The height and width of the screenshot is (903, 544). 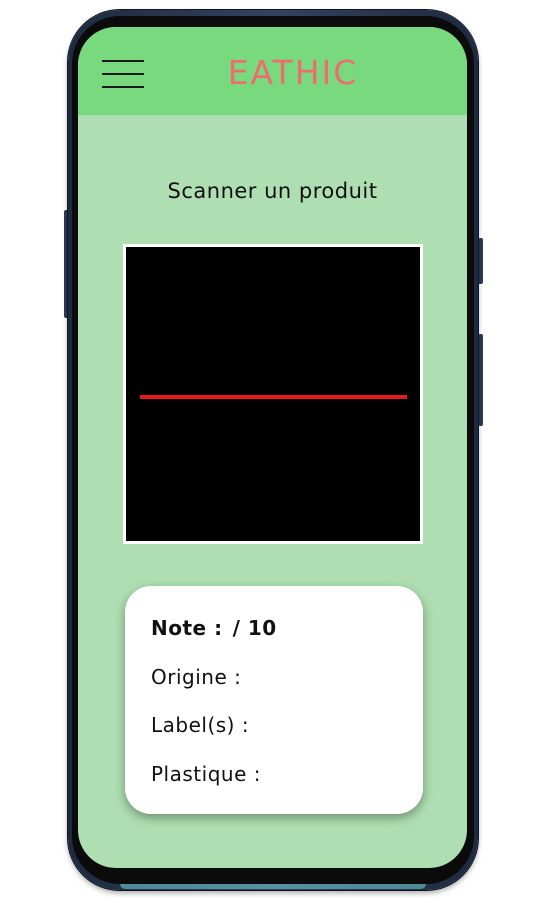 I want to click on plastique-label: Plastique :, so click(x=206, y=774).